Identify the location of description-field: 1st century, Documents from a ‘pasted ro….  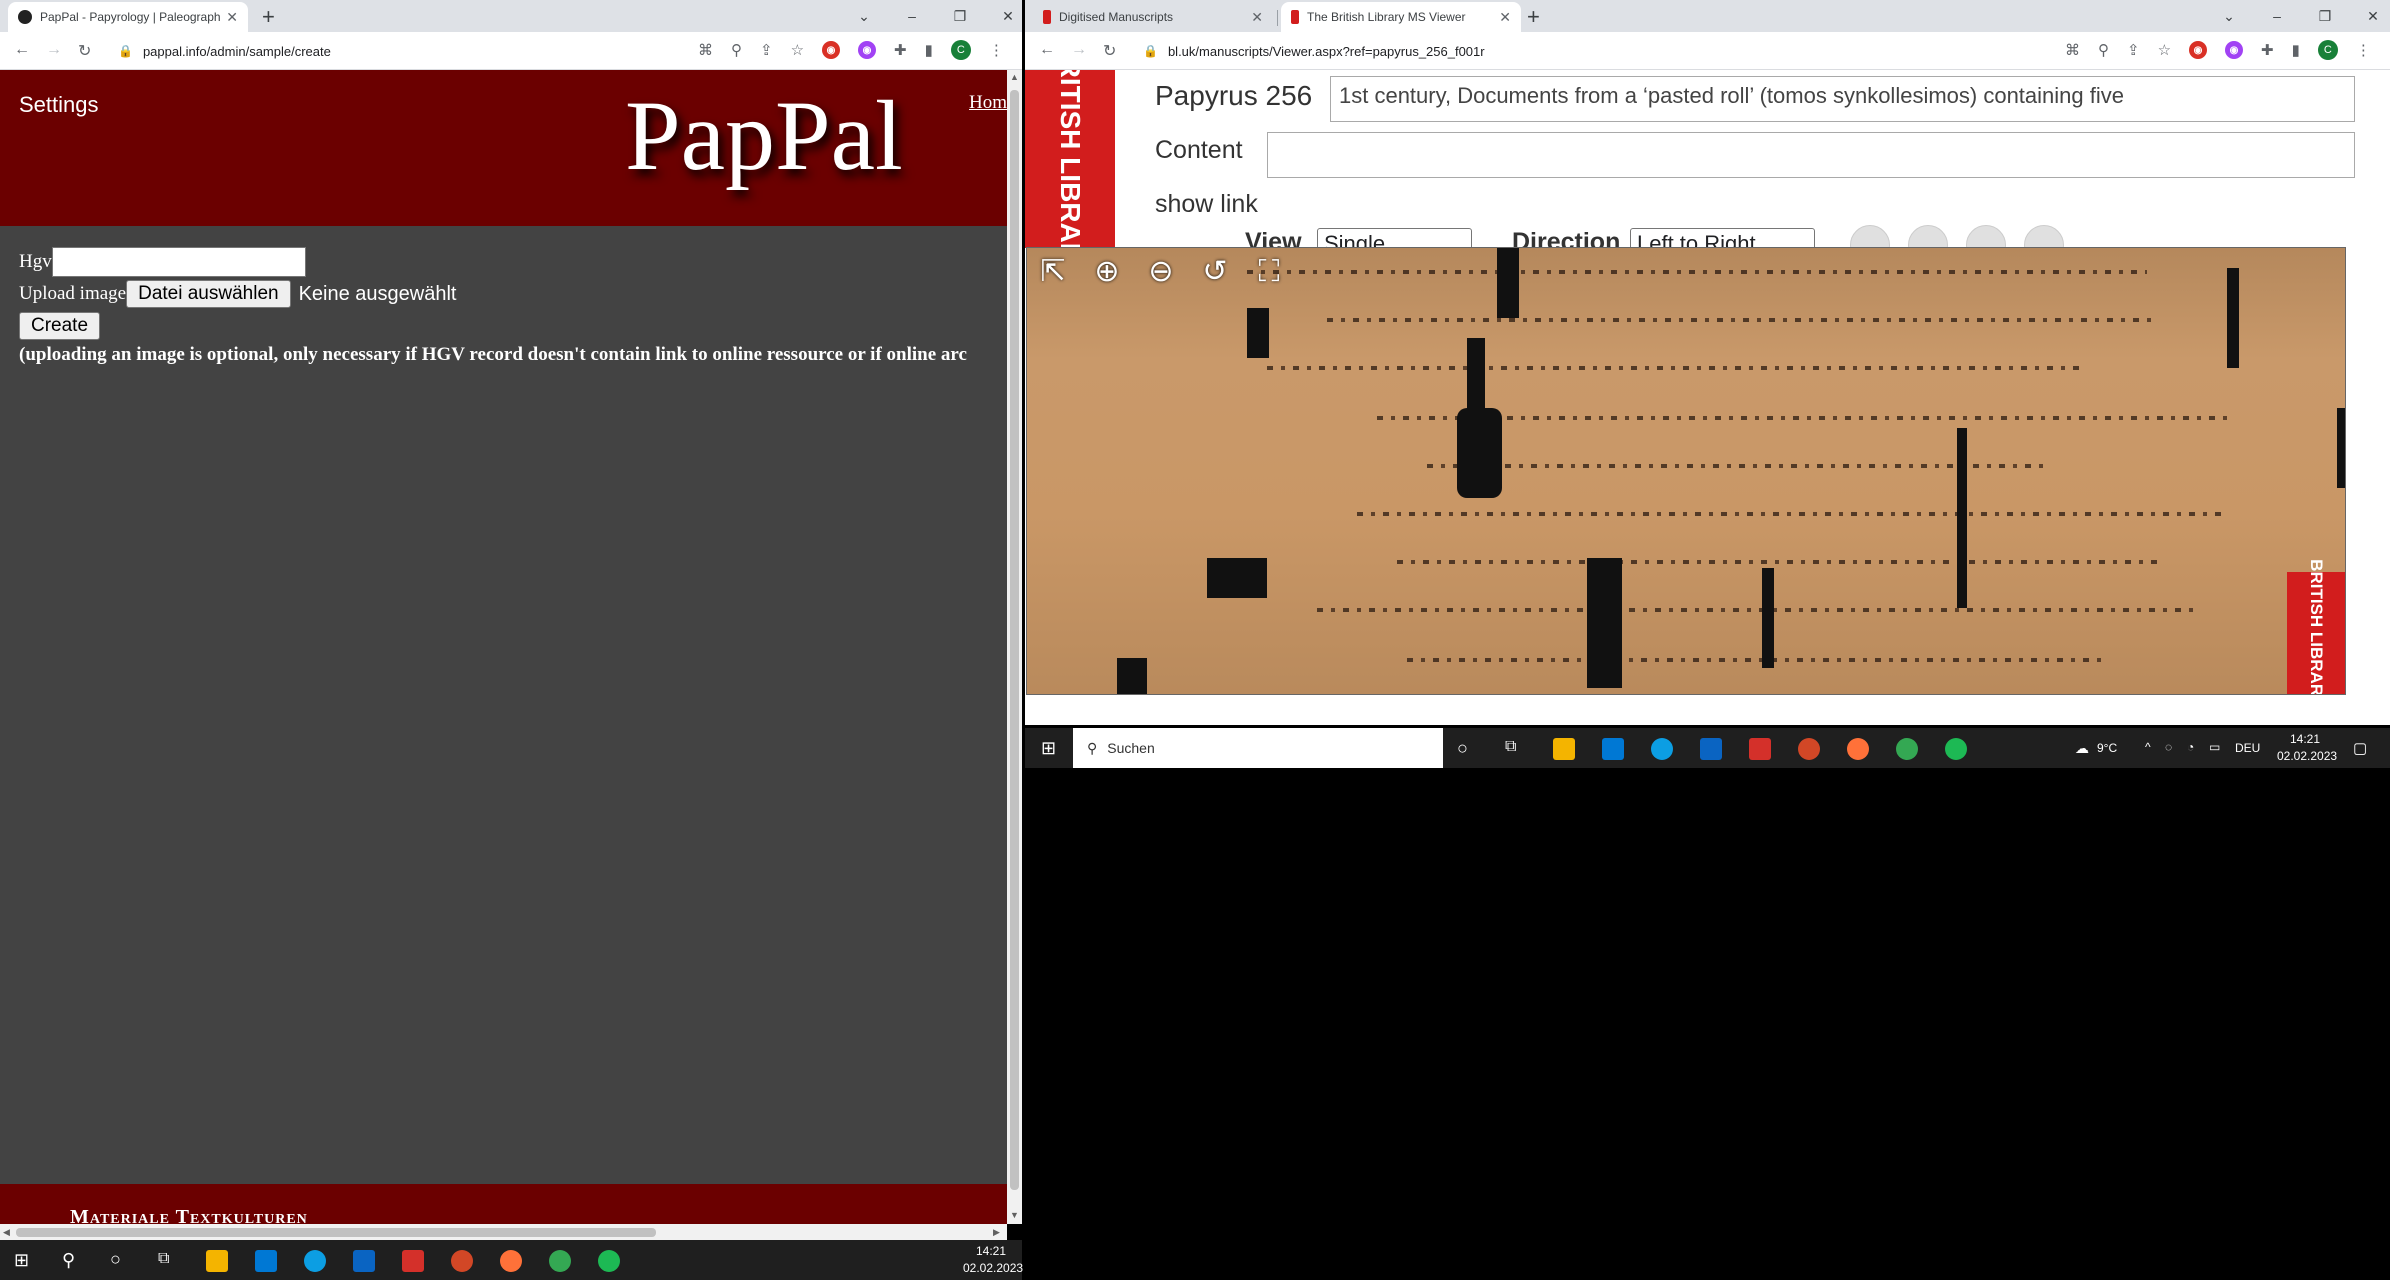
(1842, 99).